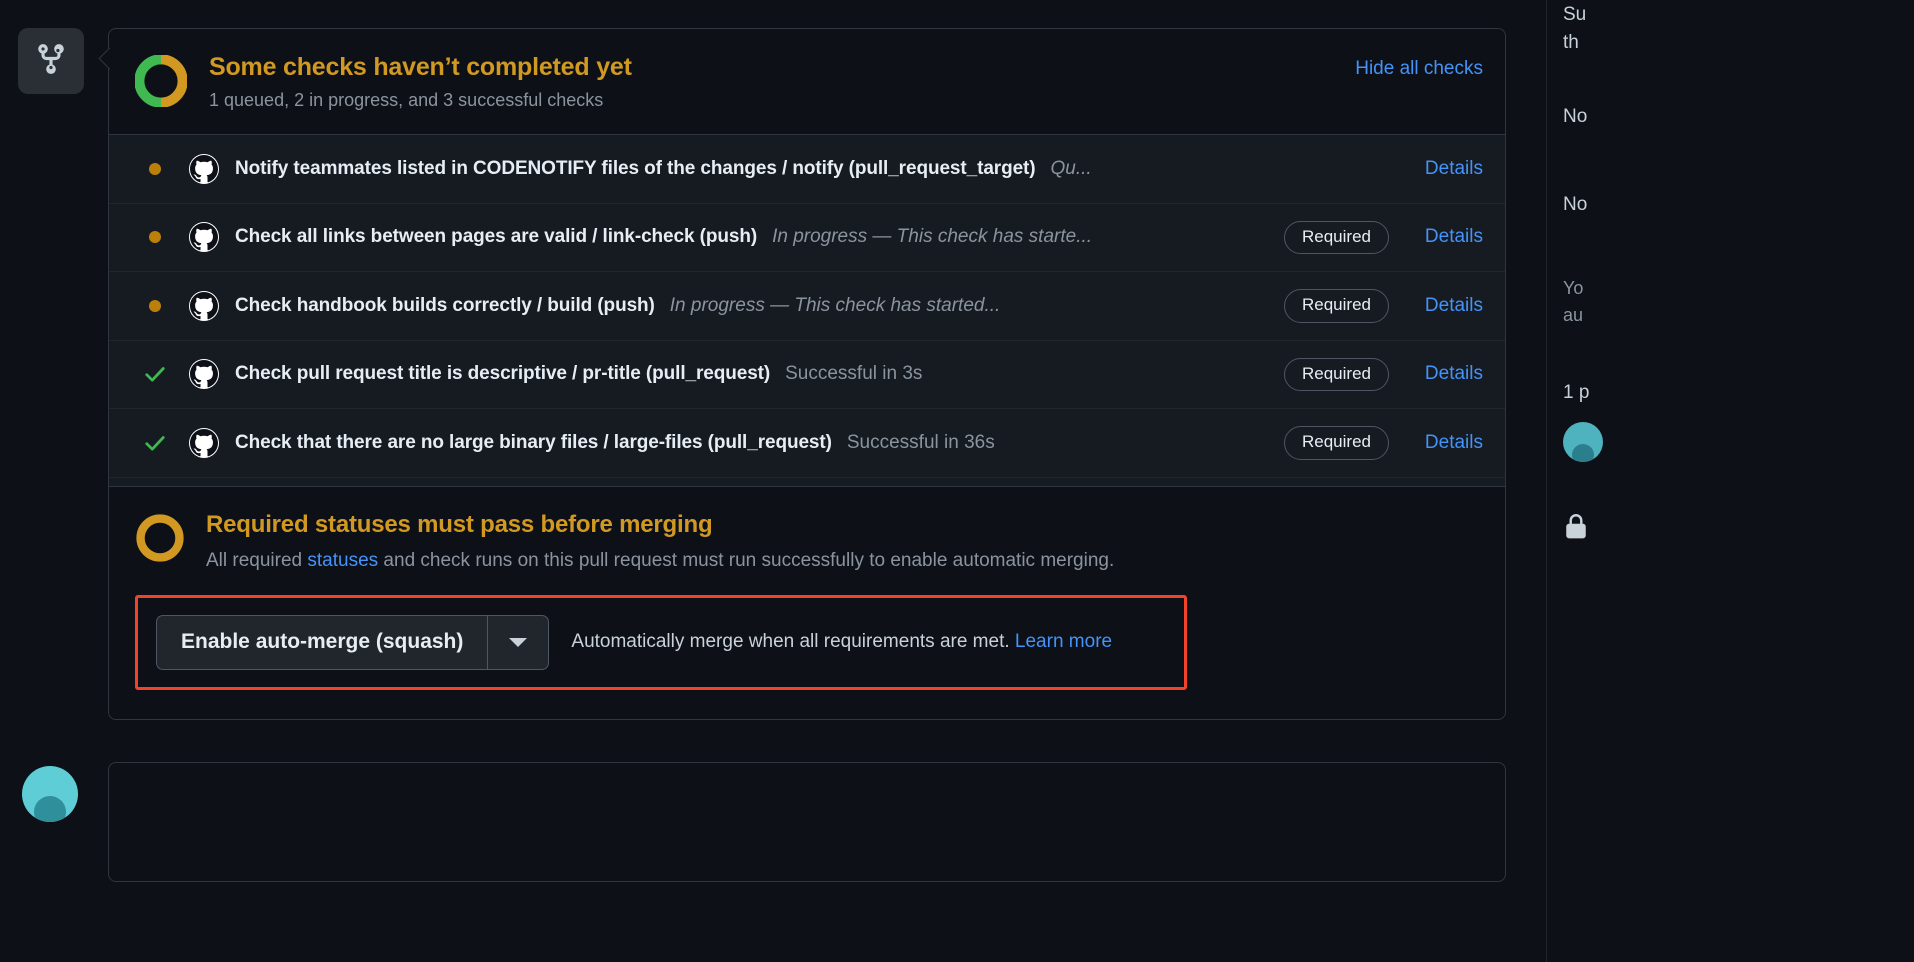 The height and width of the screenshot is (962, 1914). I want to click on required-desc-before: All required, so click(257, 560).